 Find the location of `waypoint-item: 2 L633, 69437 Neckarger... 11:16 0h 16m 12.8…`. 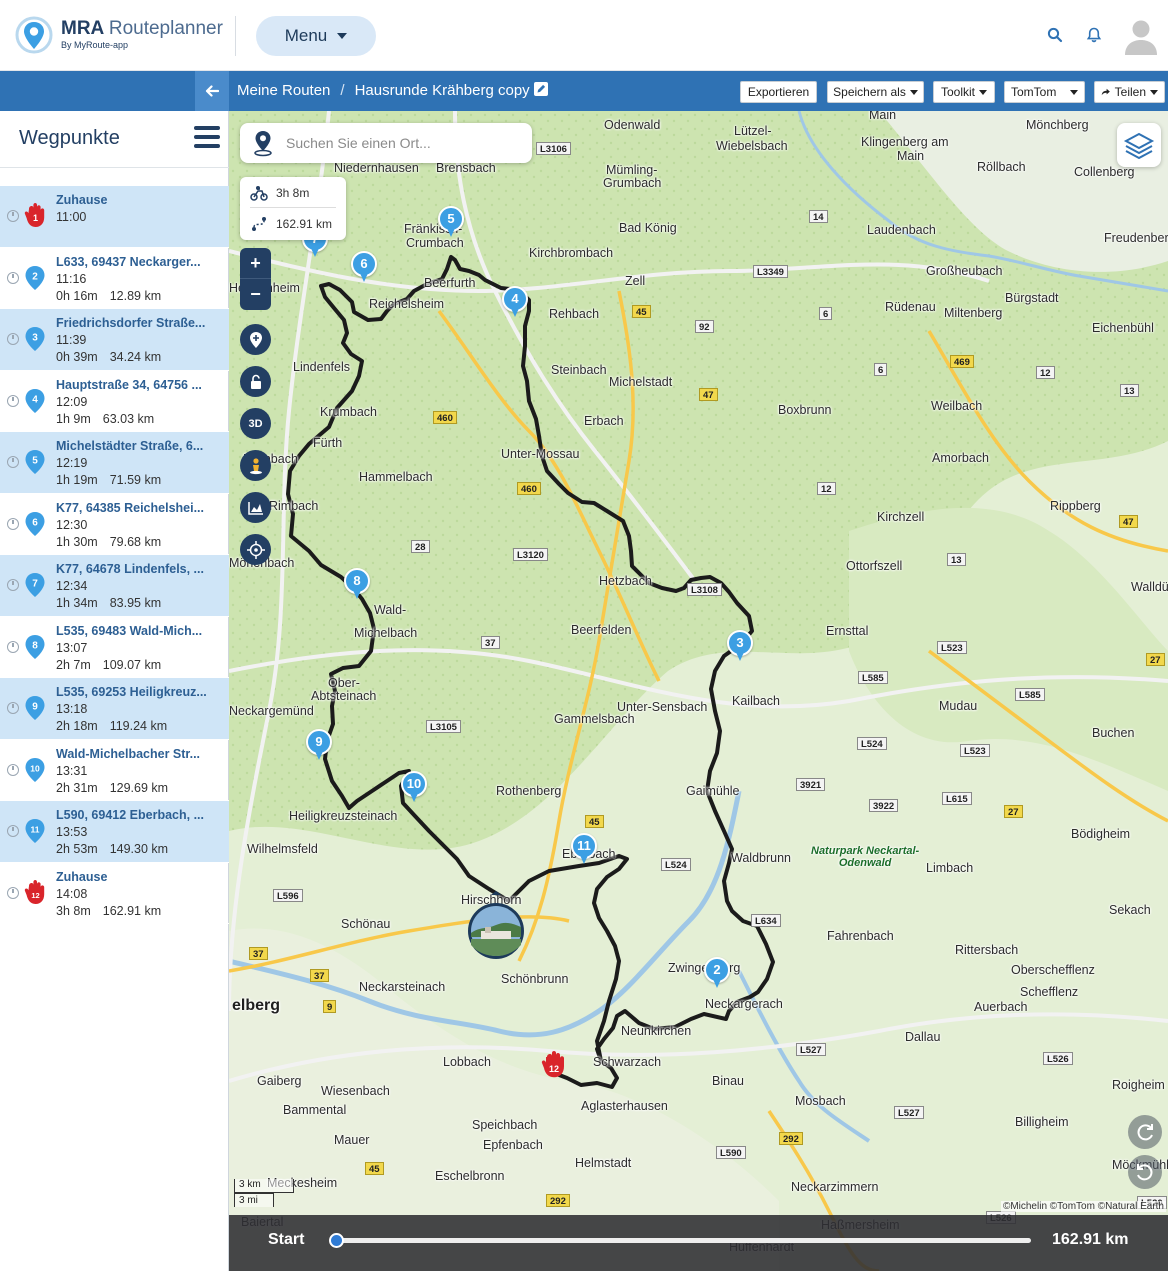

waypoint-item: 2 L633, 69437 Neckarger... 11:16 0h 16m 12.8… is located at coordinates (114, 278).